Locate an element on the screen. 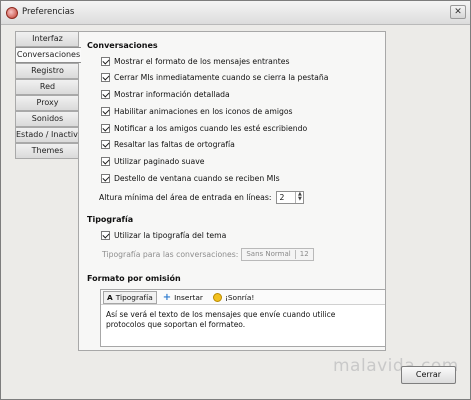  cerrar-button: Cerrar is located at coordinates (428, 375).